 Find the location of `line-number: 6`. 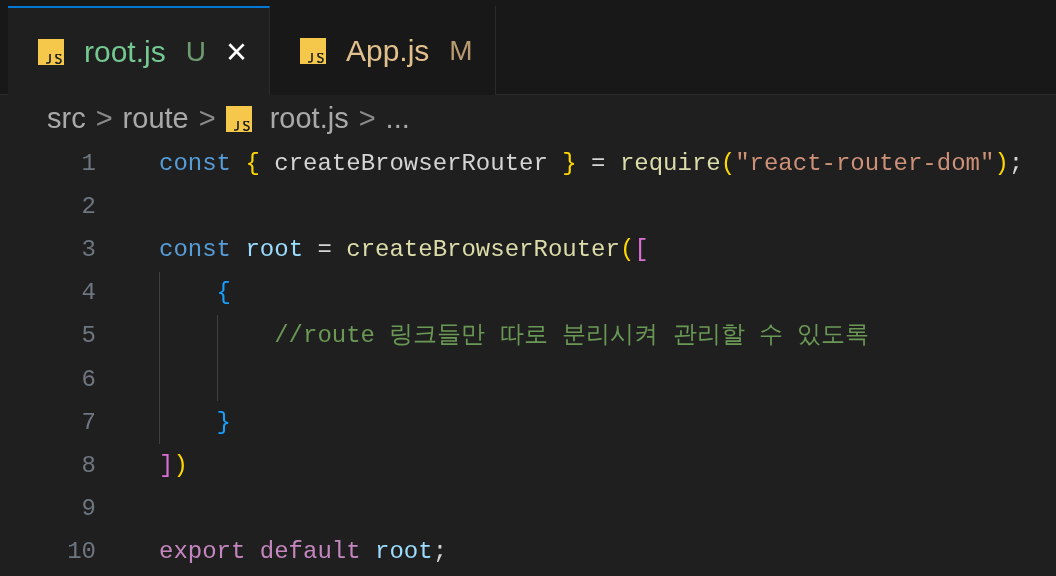

line-number: 6 is located at coordinates (88, 379).